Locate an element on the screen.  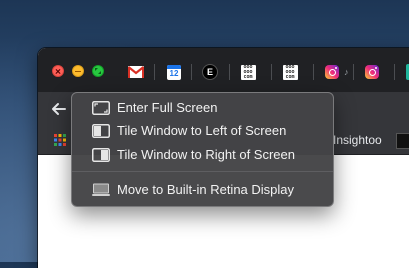
menu-item-label: Tile Window to Left of Screen is located at coordinates (202, 130).